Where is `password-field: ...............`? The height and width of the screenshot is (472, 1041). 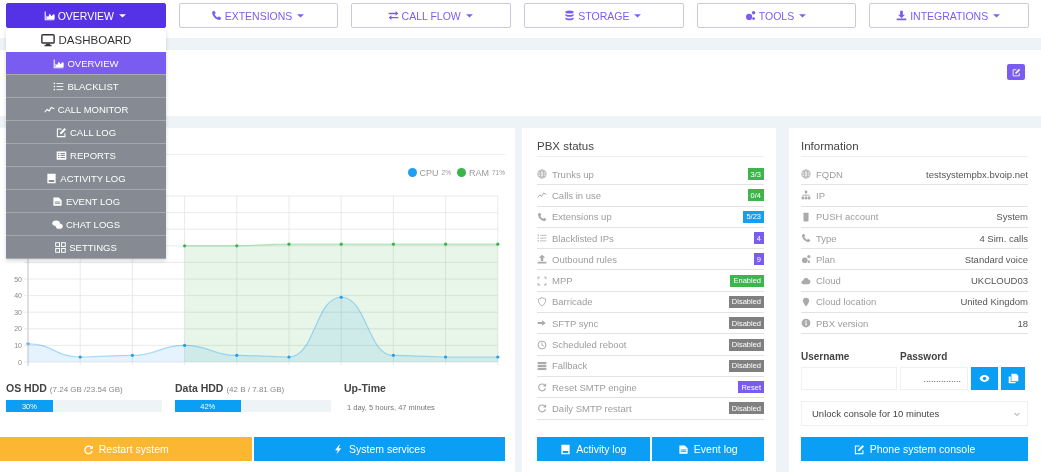 password-field: ............... is located at coordinates (934, 379).